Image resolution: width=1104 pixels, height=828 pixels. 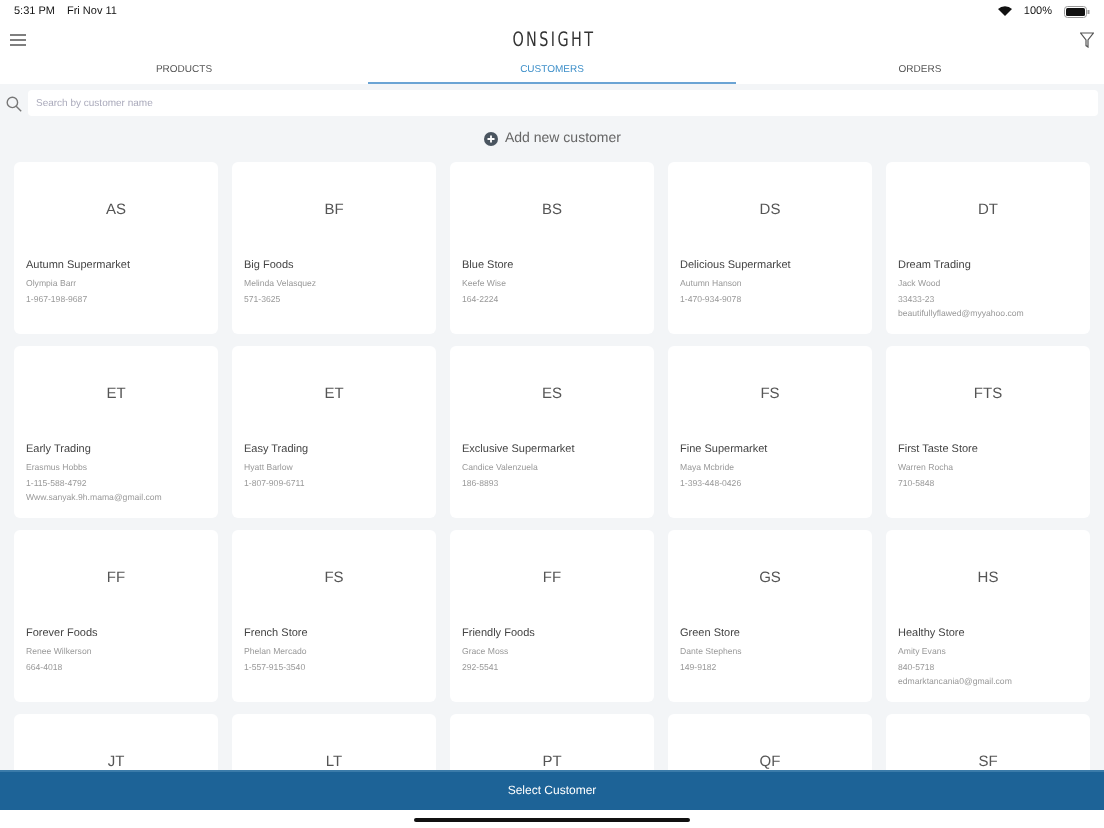 I want to click on app-logo: ONSIGHT, so click(x=553, y=40).